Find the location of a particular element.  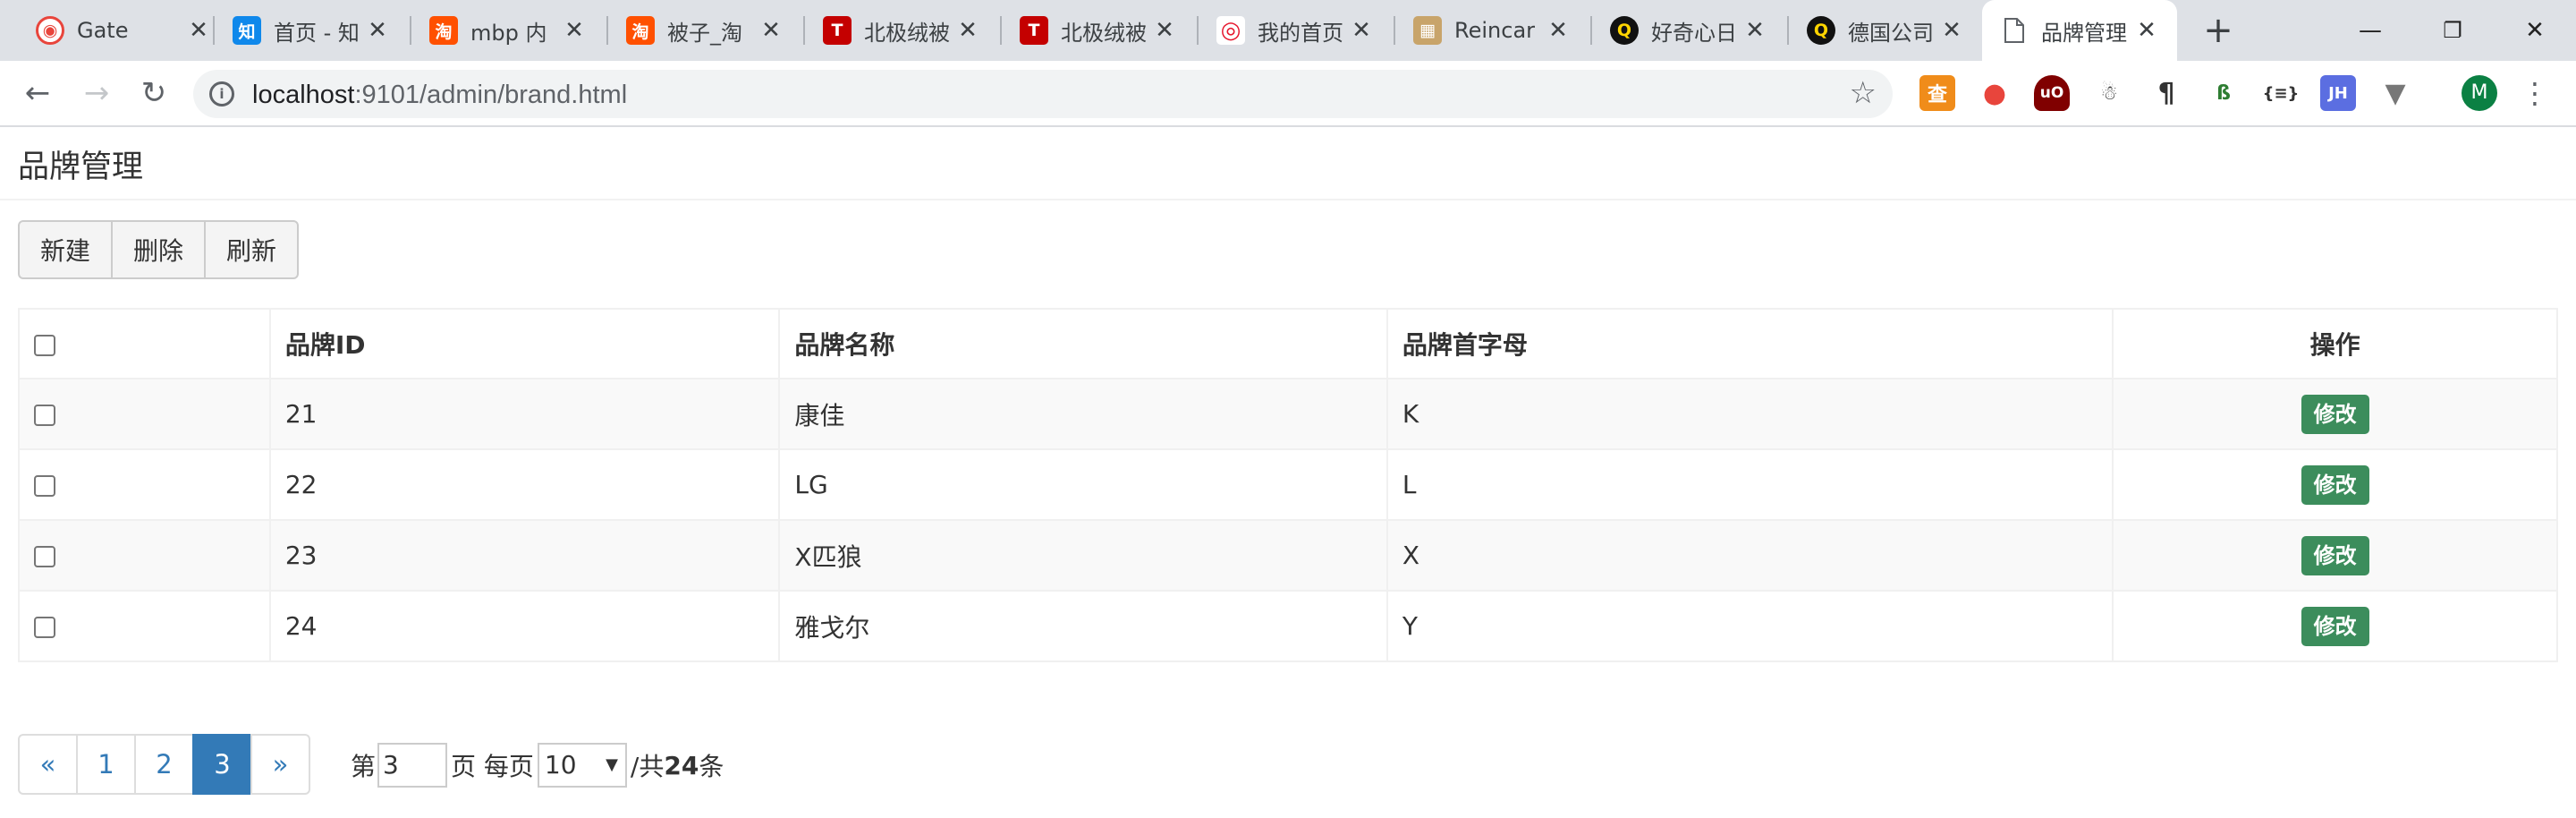

profile-avatar: M is located at coordinates (2479, 93).